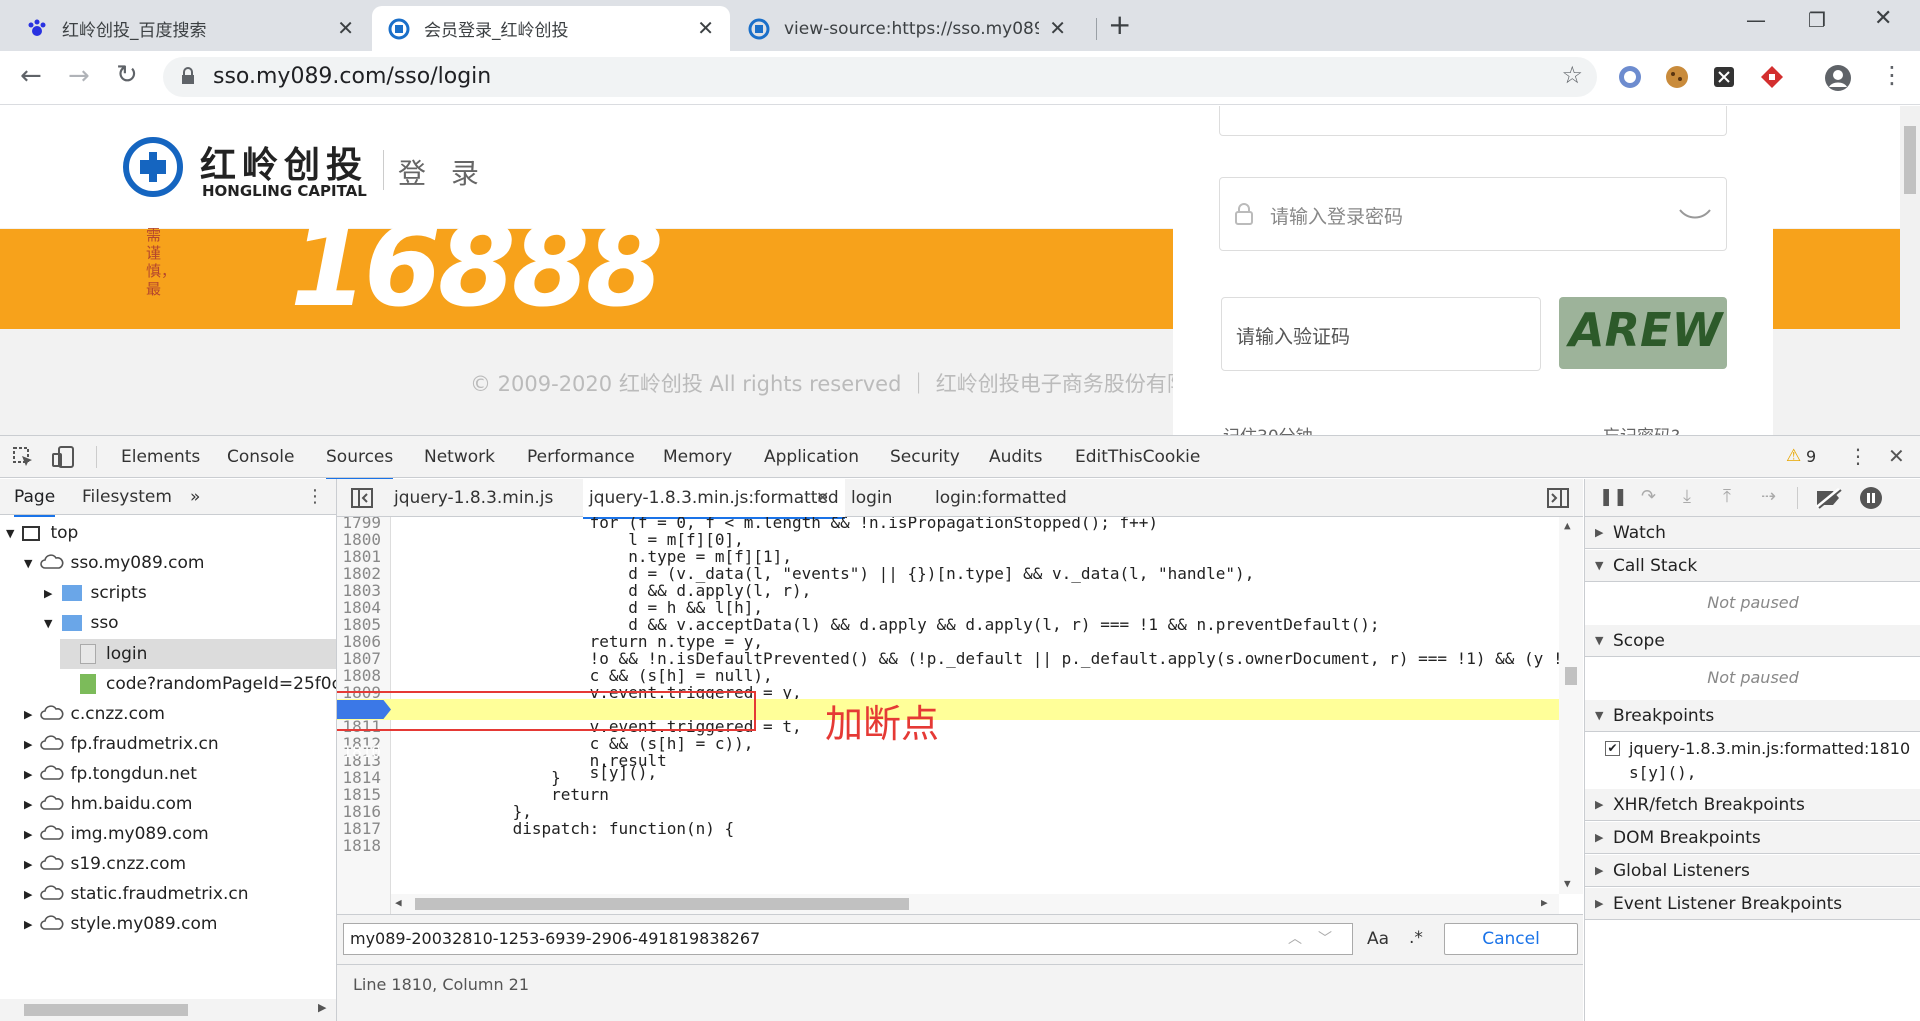 This screenshot has width=1920, height=1021. What do you see at coordinates (1648, 496) in the screenshot?
I see `step-over-icon: ↷` at bounding box center [1648, 496].